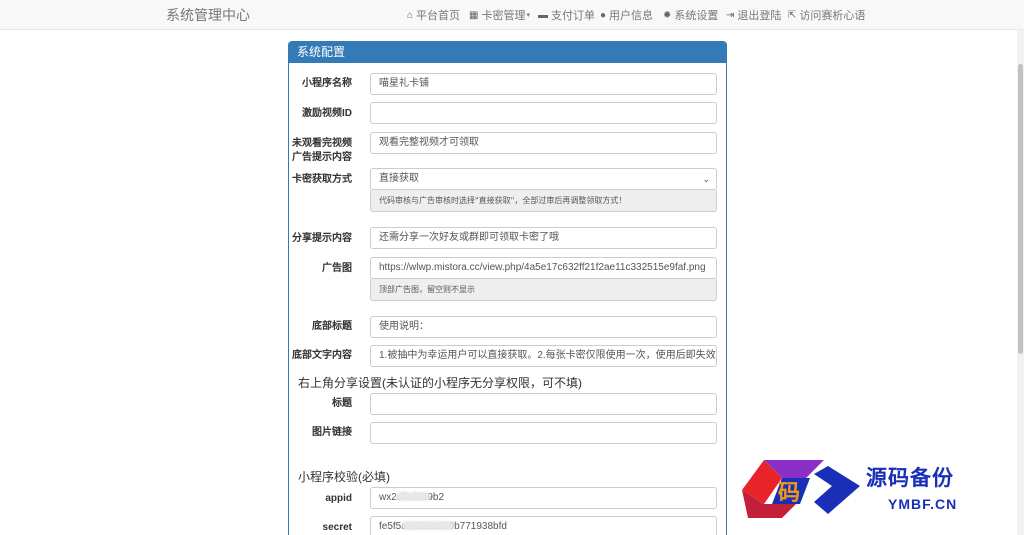  What do you see at coordinates (503, 16) in the screenshot?
I see `nav-card-management-label: 卡密管理` at bounding box center [503, 16].